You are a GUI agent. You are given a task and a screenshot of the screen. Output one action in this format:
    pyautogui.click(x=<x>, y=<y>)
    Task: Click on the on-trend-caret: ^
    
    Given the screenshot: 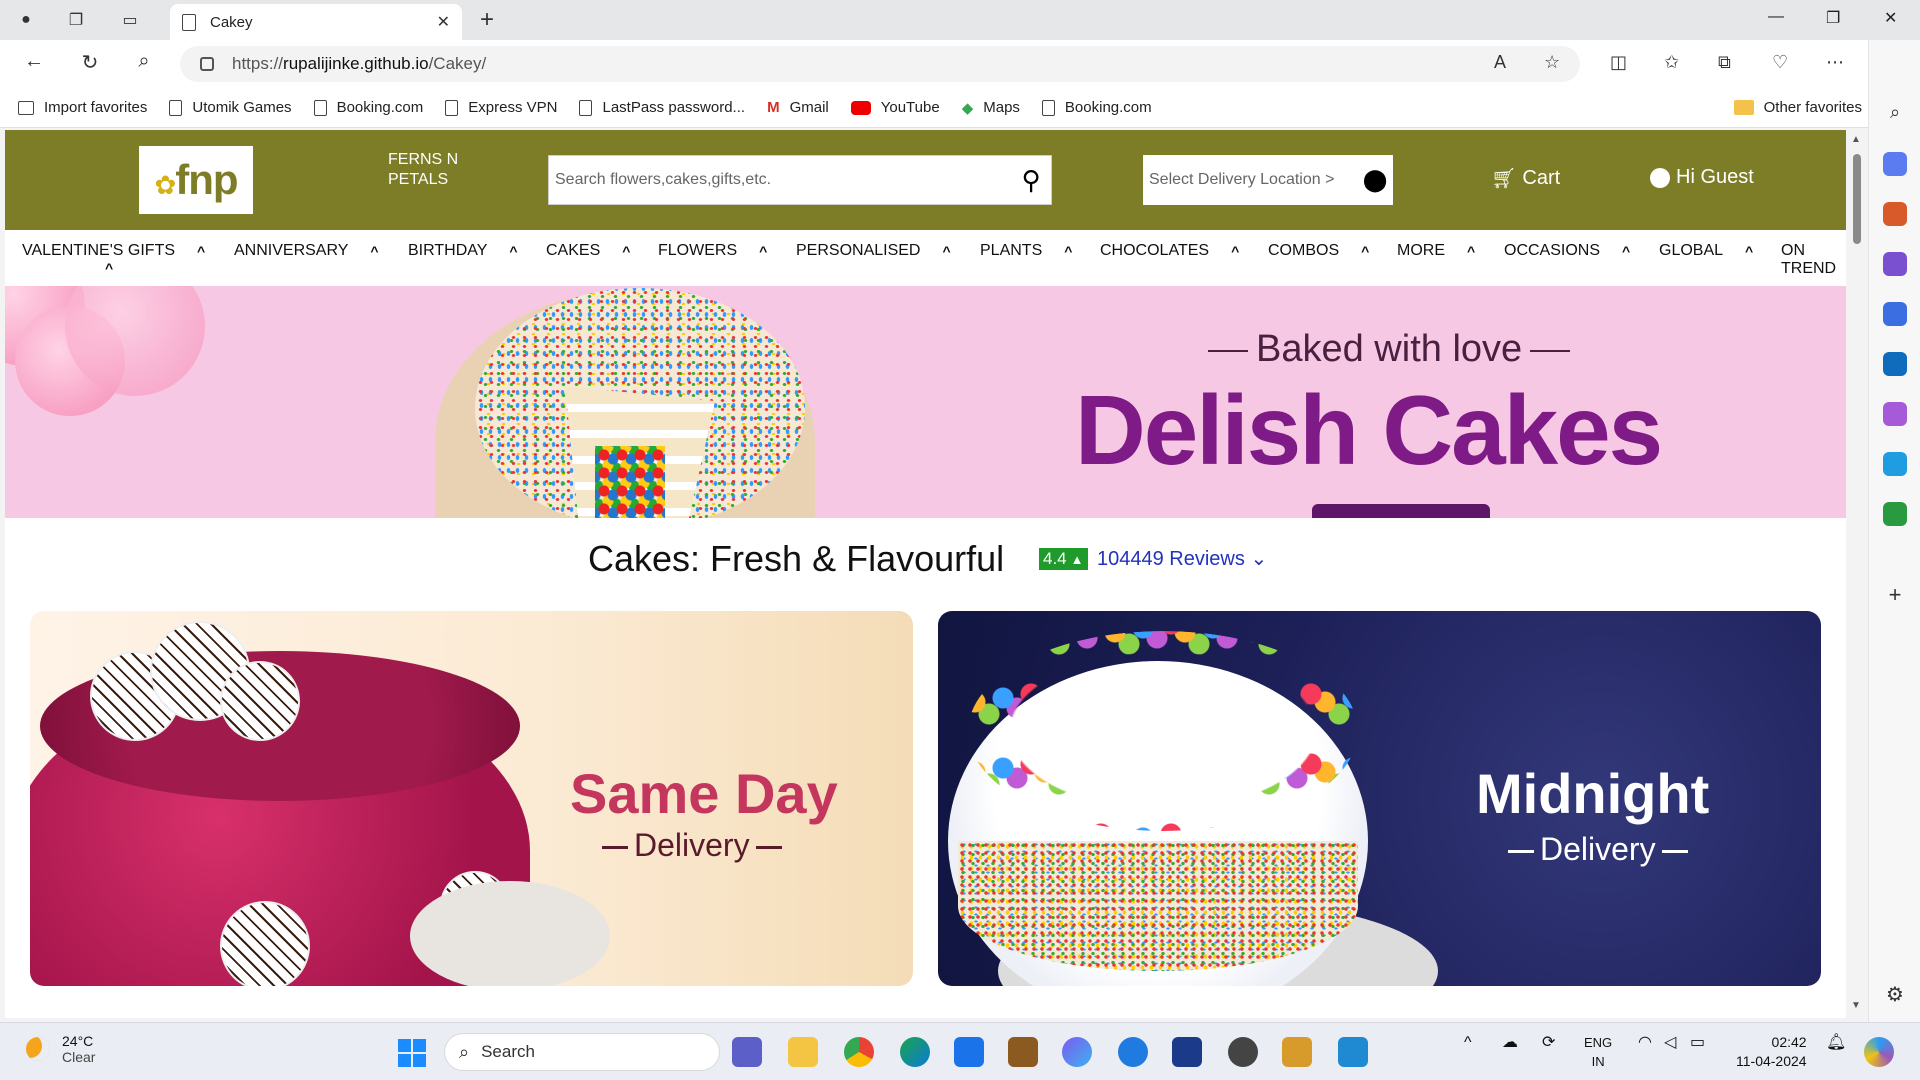 What is the action you would take?
    pyautogui.click(x=98, y=268)
    